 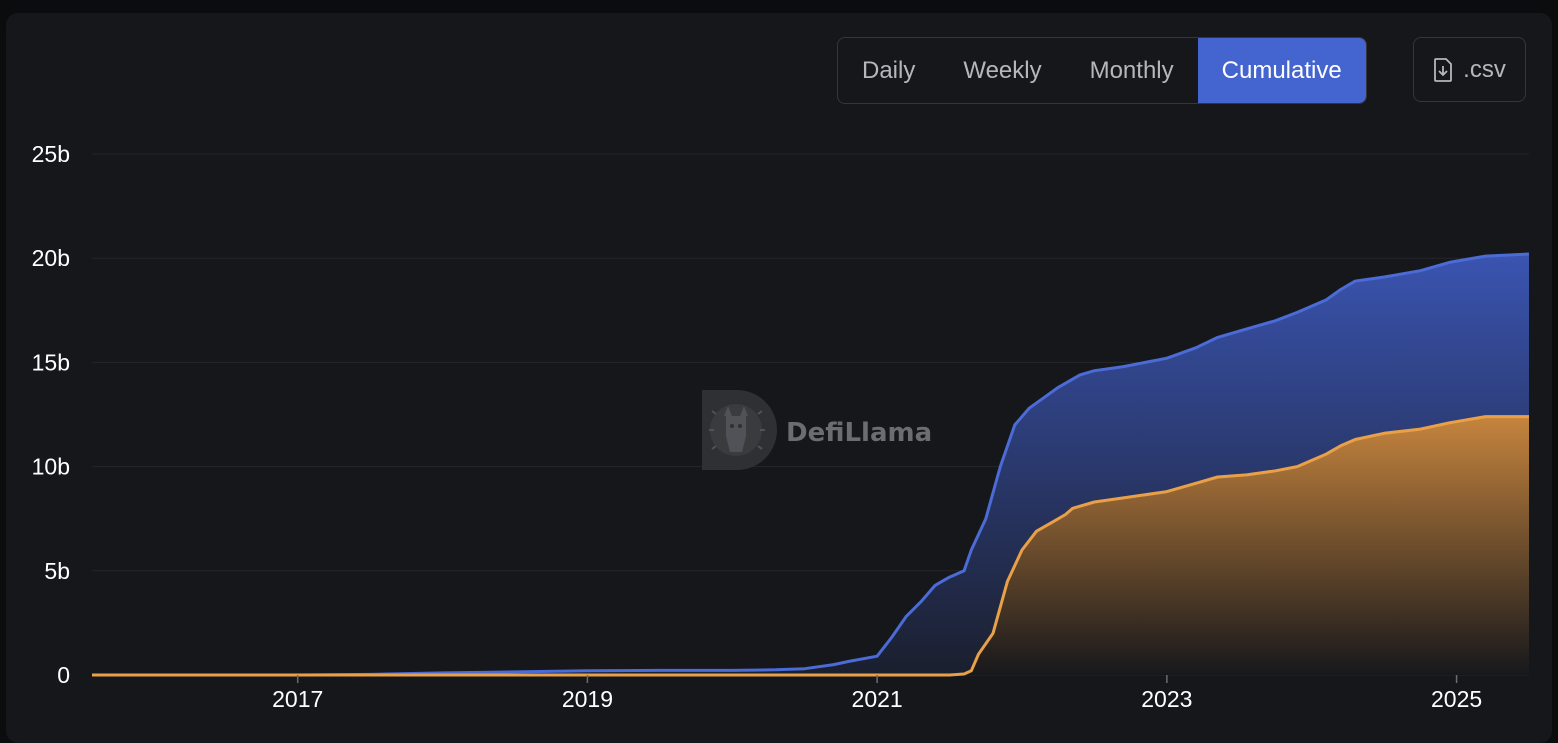 What do you see at coordinates (1443, 69) in the screenshot?
I see `file-download-icon` at bounding box center [1443, 69].